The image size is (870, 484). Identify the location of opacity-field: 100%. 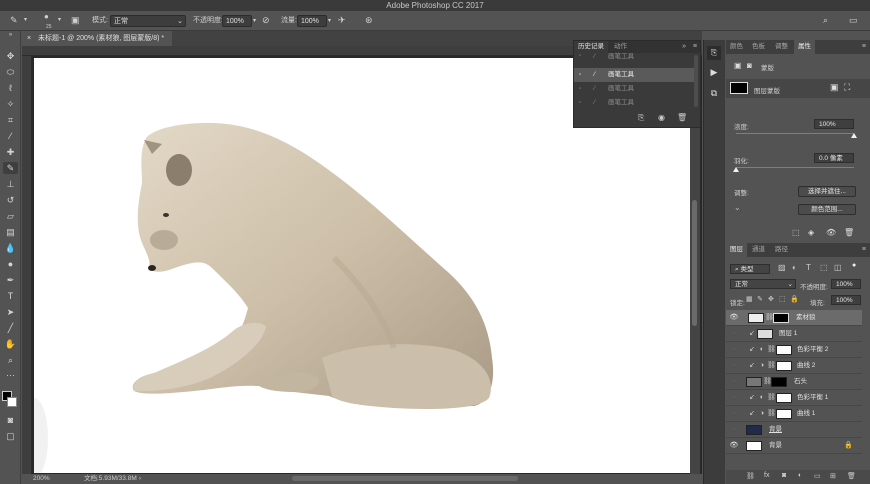
(237, 21).